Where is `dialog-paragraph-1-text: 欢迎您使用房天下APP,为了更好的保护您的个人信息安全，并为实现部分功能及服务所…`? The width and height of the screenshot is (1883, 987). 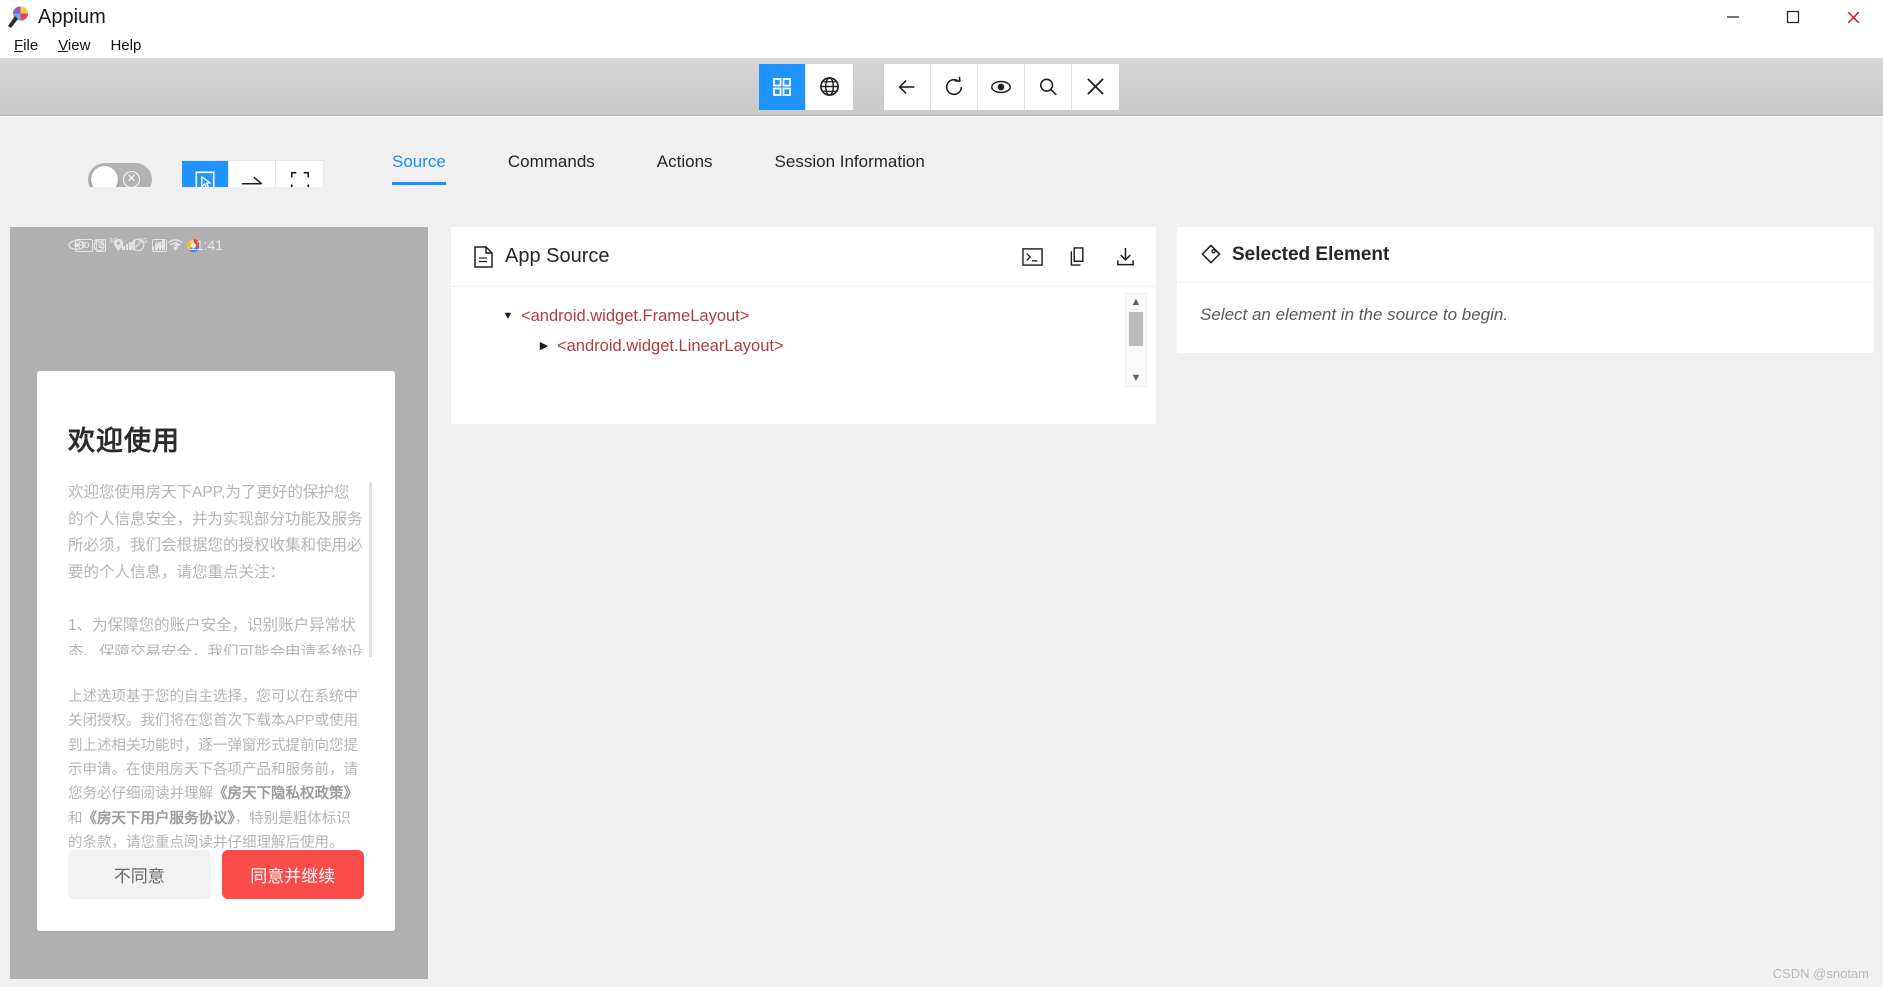
dialog-paragraph-1-text: 欢迎您使用房天下APP,为了更好的保护您的个人信息安全，并为实现部分功能及服务所… is located at coordinates (215, 532).